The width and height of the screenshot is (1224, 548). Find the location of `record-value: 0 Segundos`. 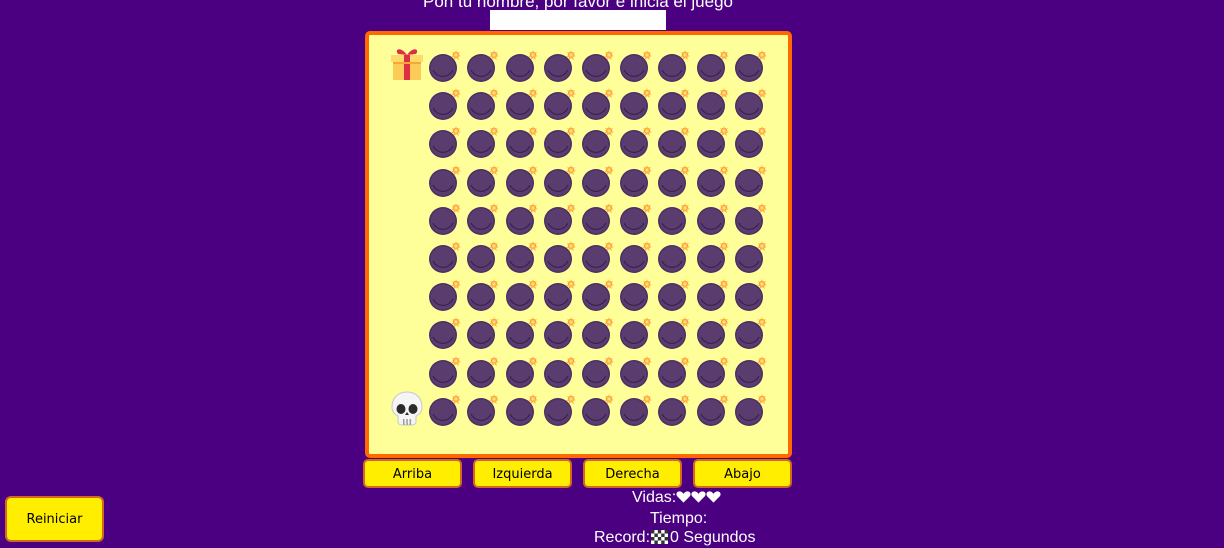

record-value: 0 Segundos is located at coordinates (713, 537).